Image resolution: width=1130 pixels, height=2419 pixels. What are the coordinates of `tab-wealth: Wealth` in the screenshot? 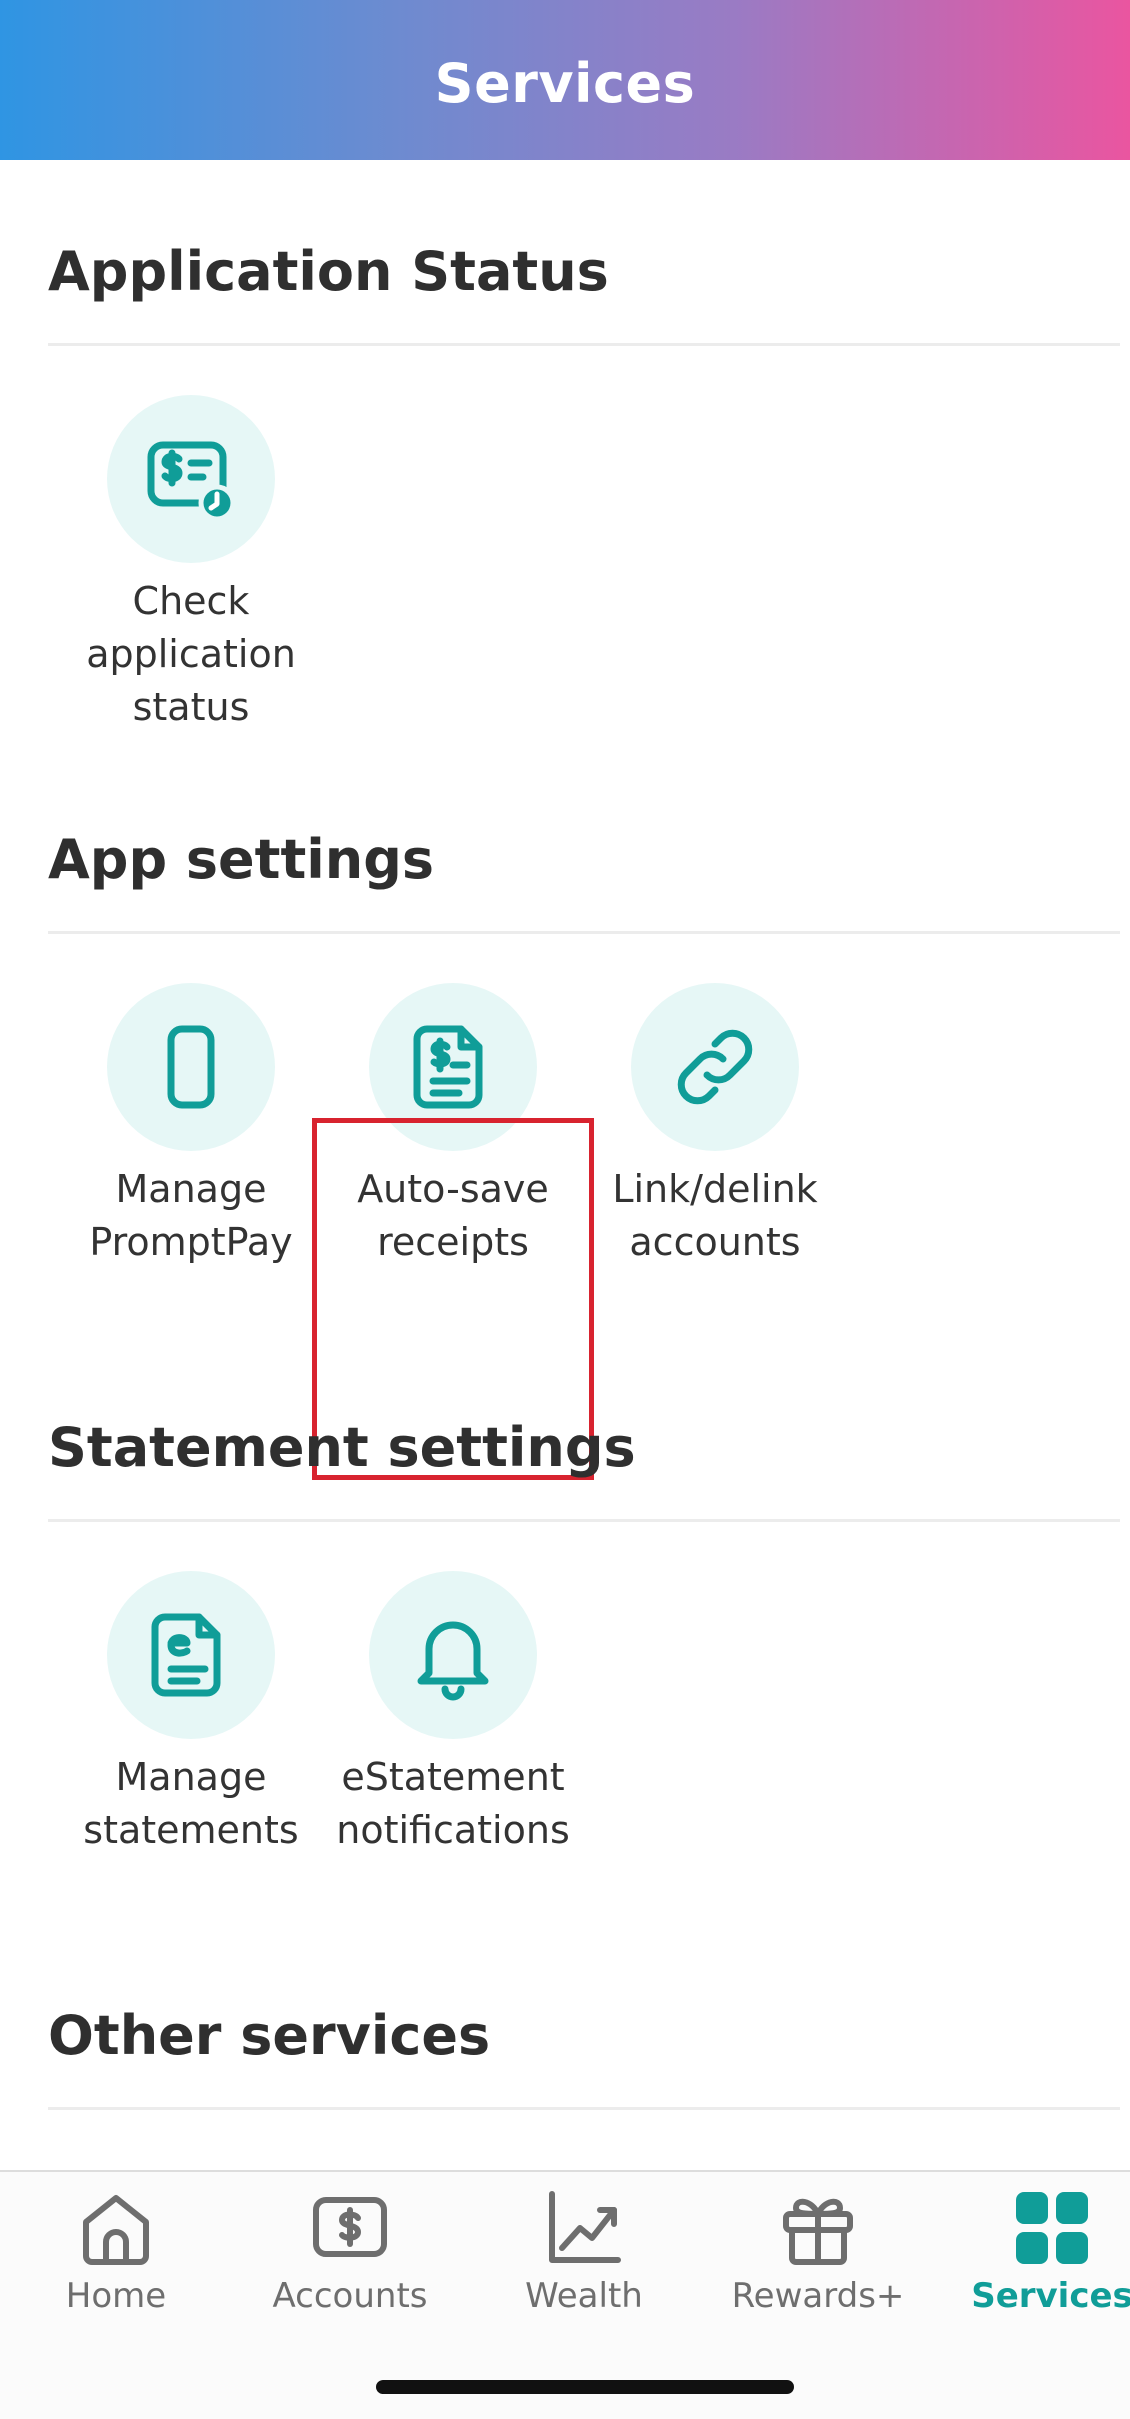 It's located at (584, 2251).